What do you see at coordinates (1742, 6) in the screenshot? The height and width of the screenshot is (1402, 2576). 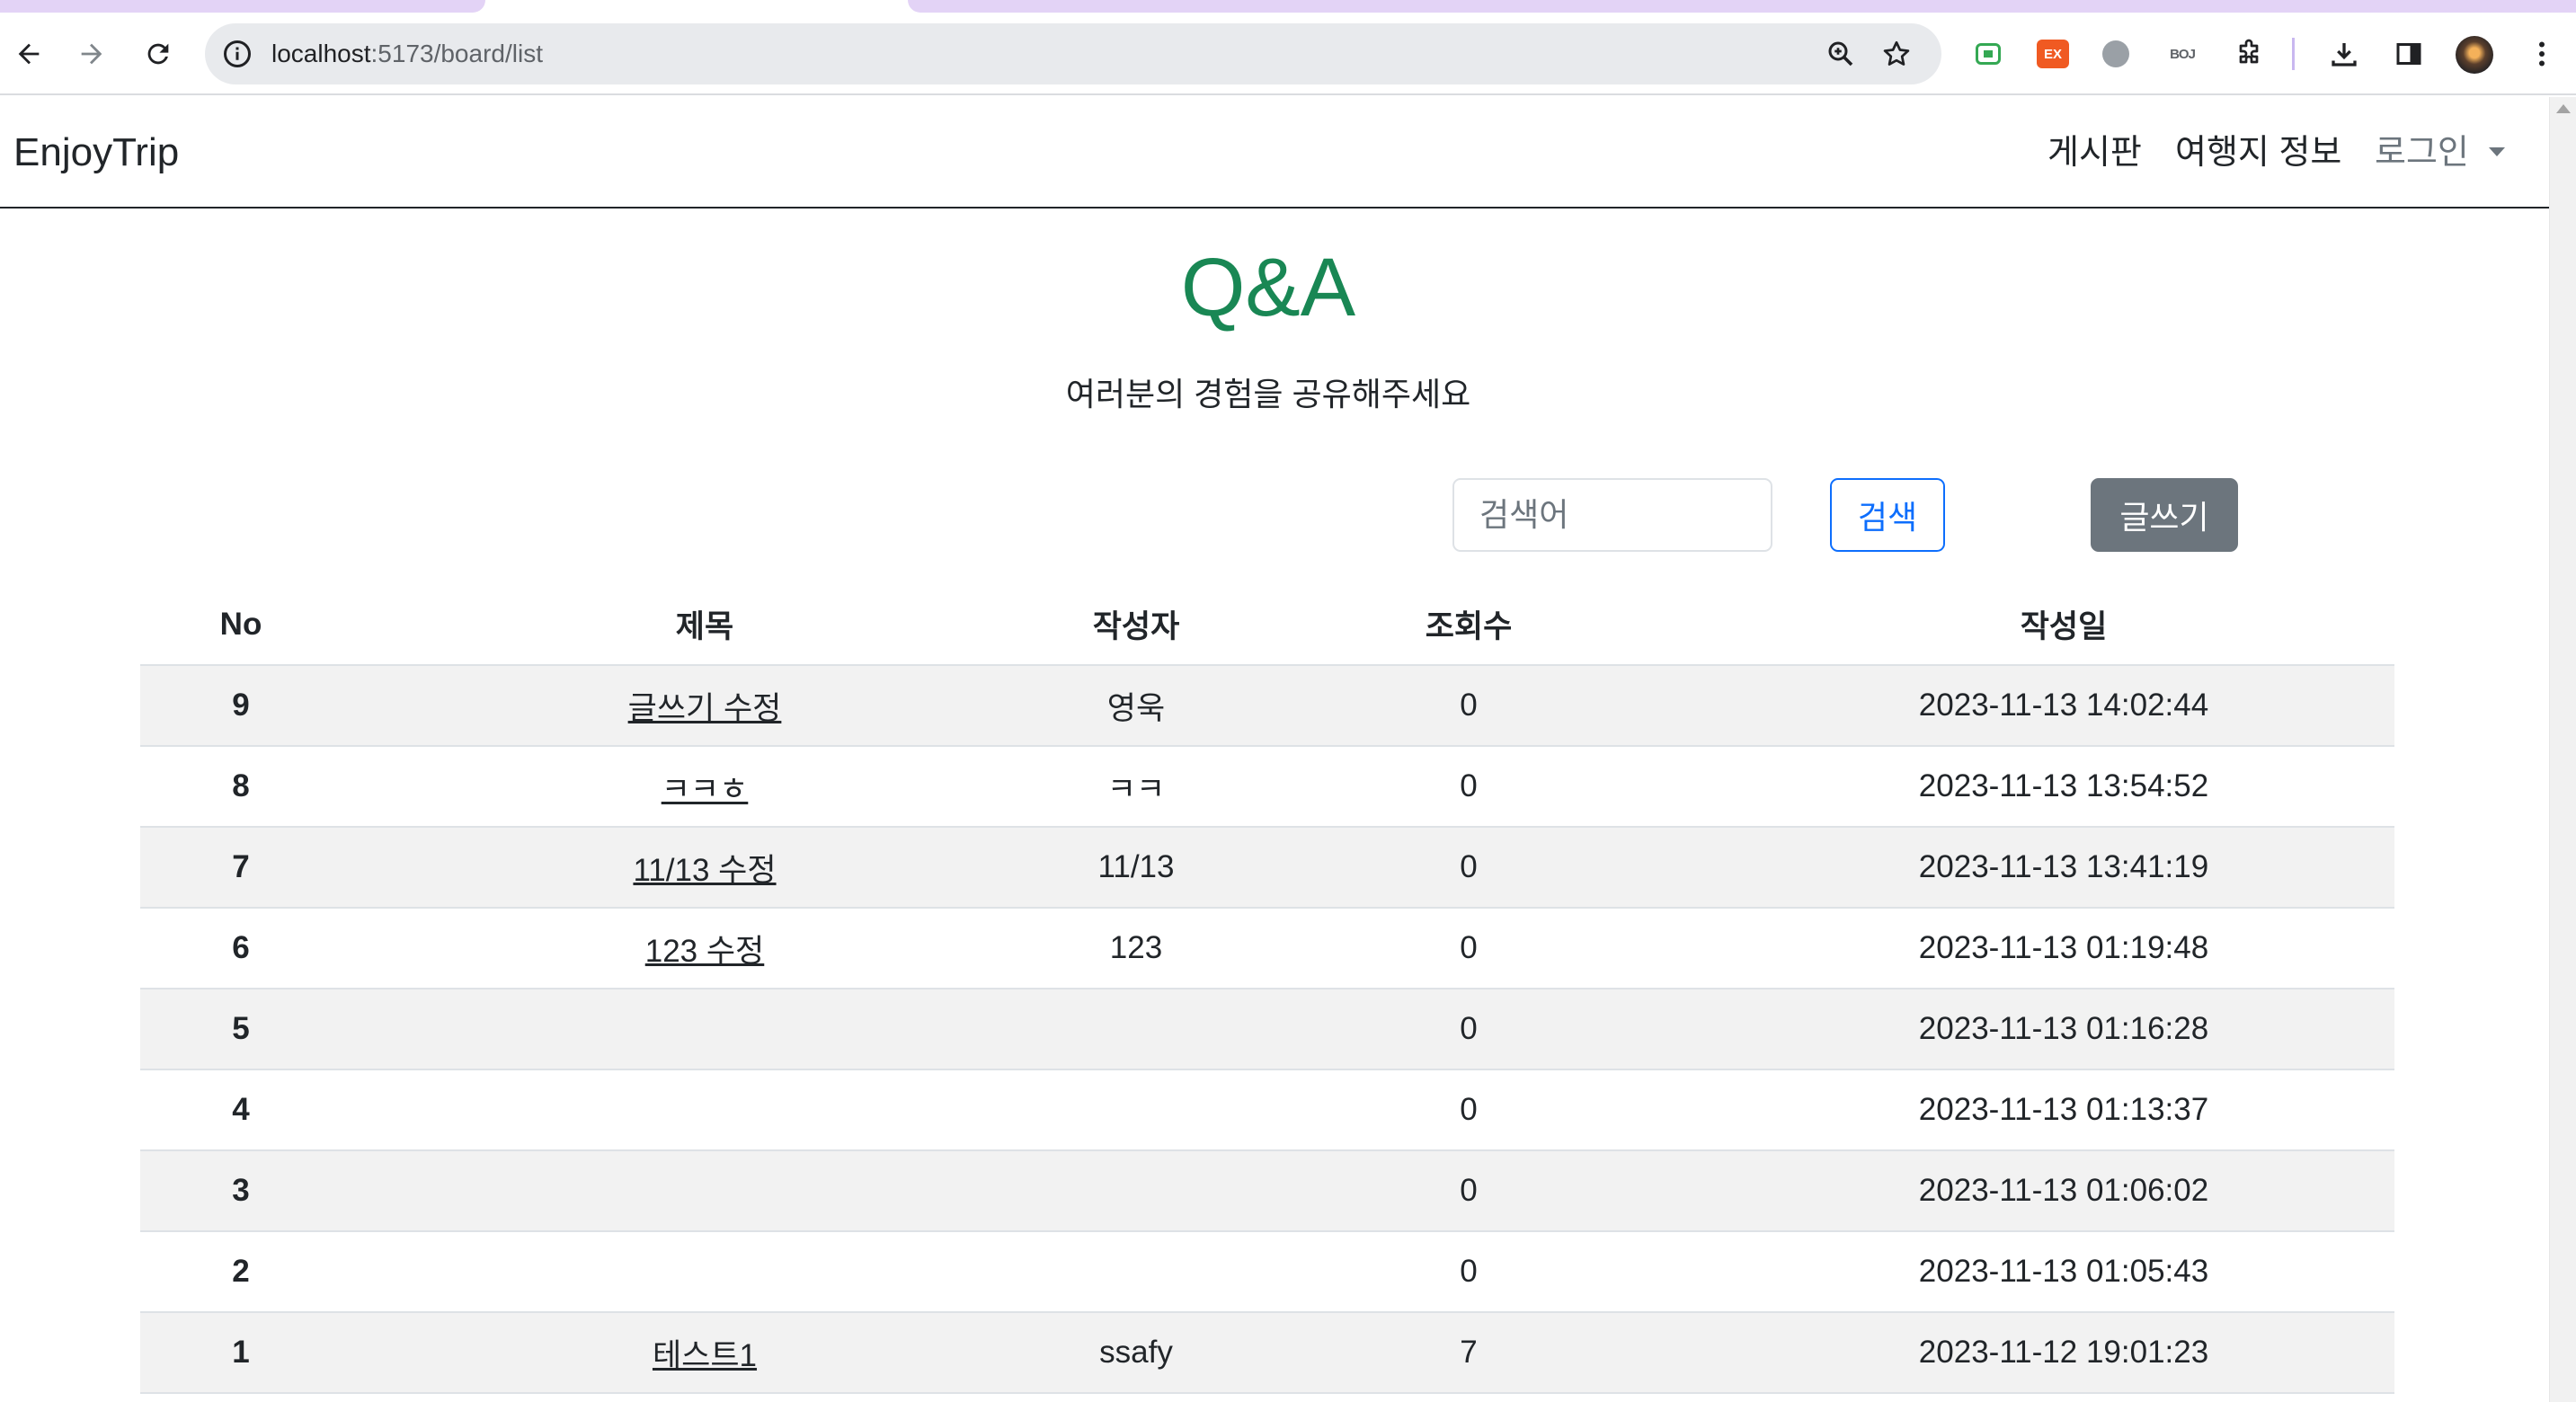 I see `browser-tab-active` at bounding box center [1742, 6].